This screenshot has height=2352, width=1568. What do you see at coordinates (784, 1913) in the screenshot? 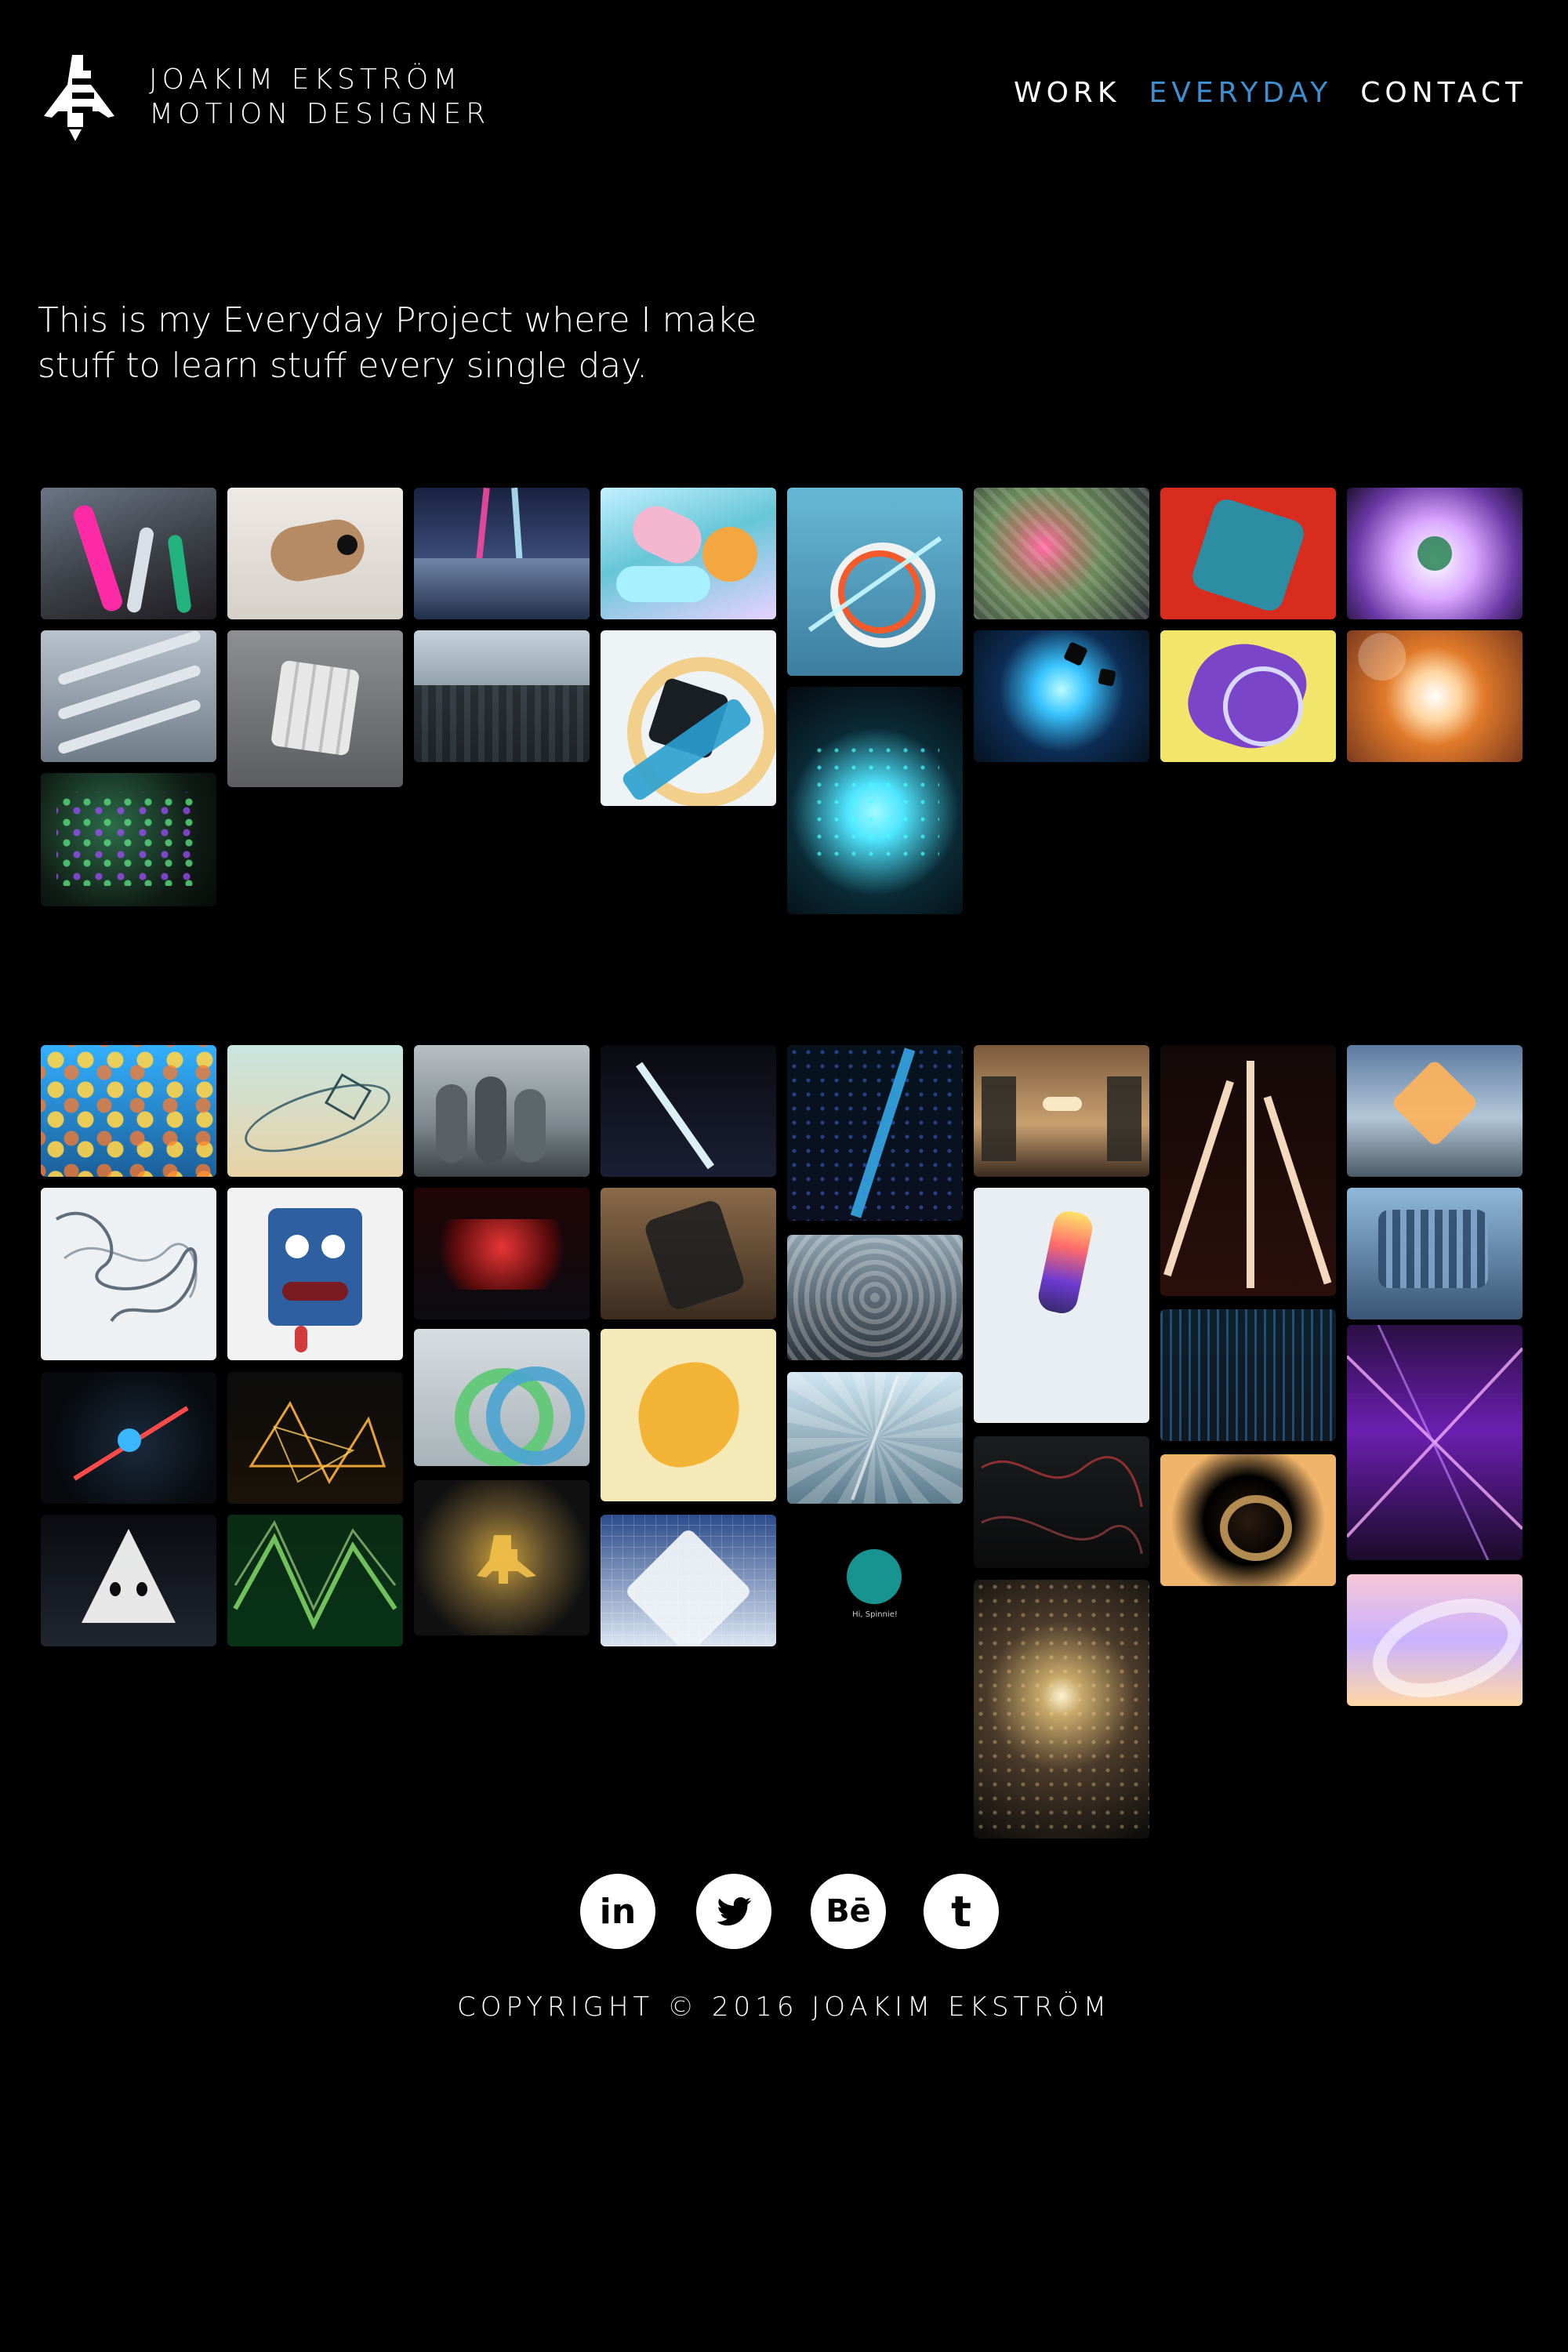
I see `social-links: in Bē t` at bounding box center [784, 1913].